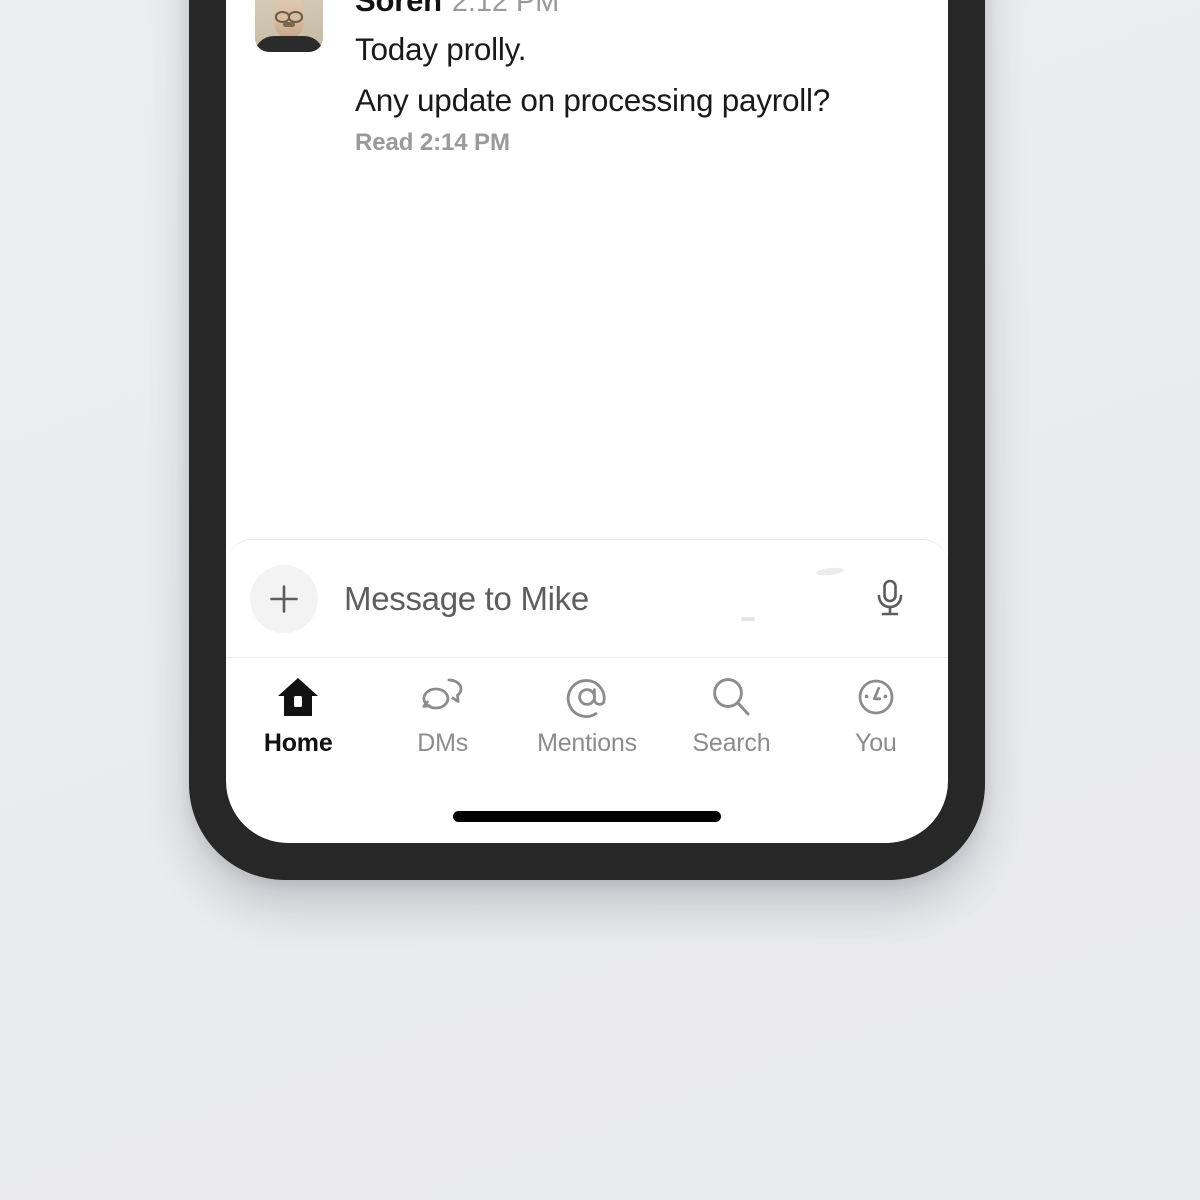  I want to click on message-composer: Message to Mike, so click(587, 598).